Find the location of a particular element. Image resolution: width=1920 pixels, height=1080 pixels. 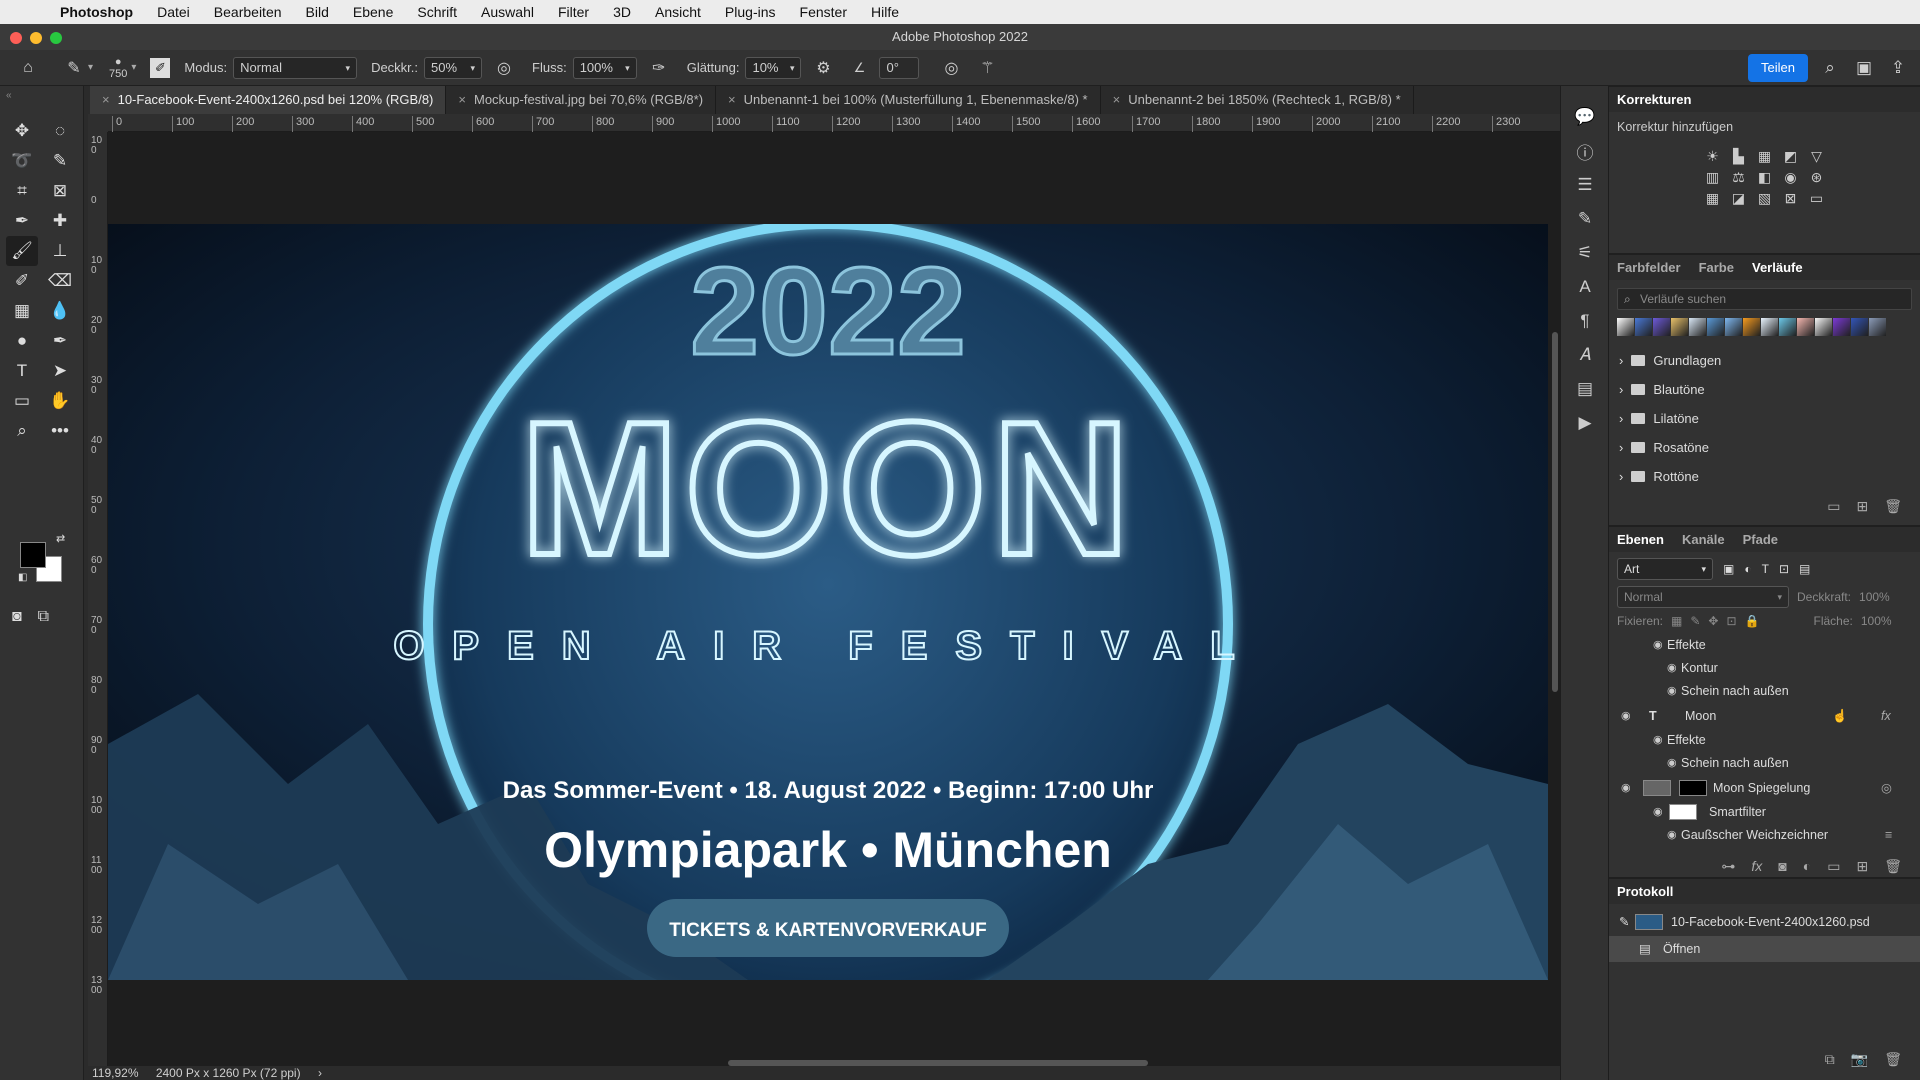

zoom-level: 119,92% is located at coordinates (115, 1073).